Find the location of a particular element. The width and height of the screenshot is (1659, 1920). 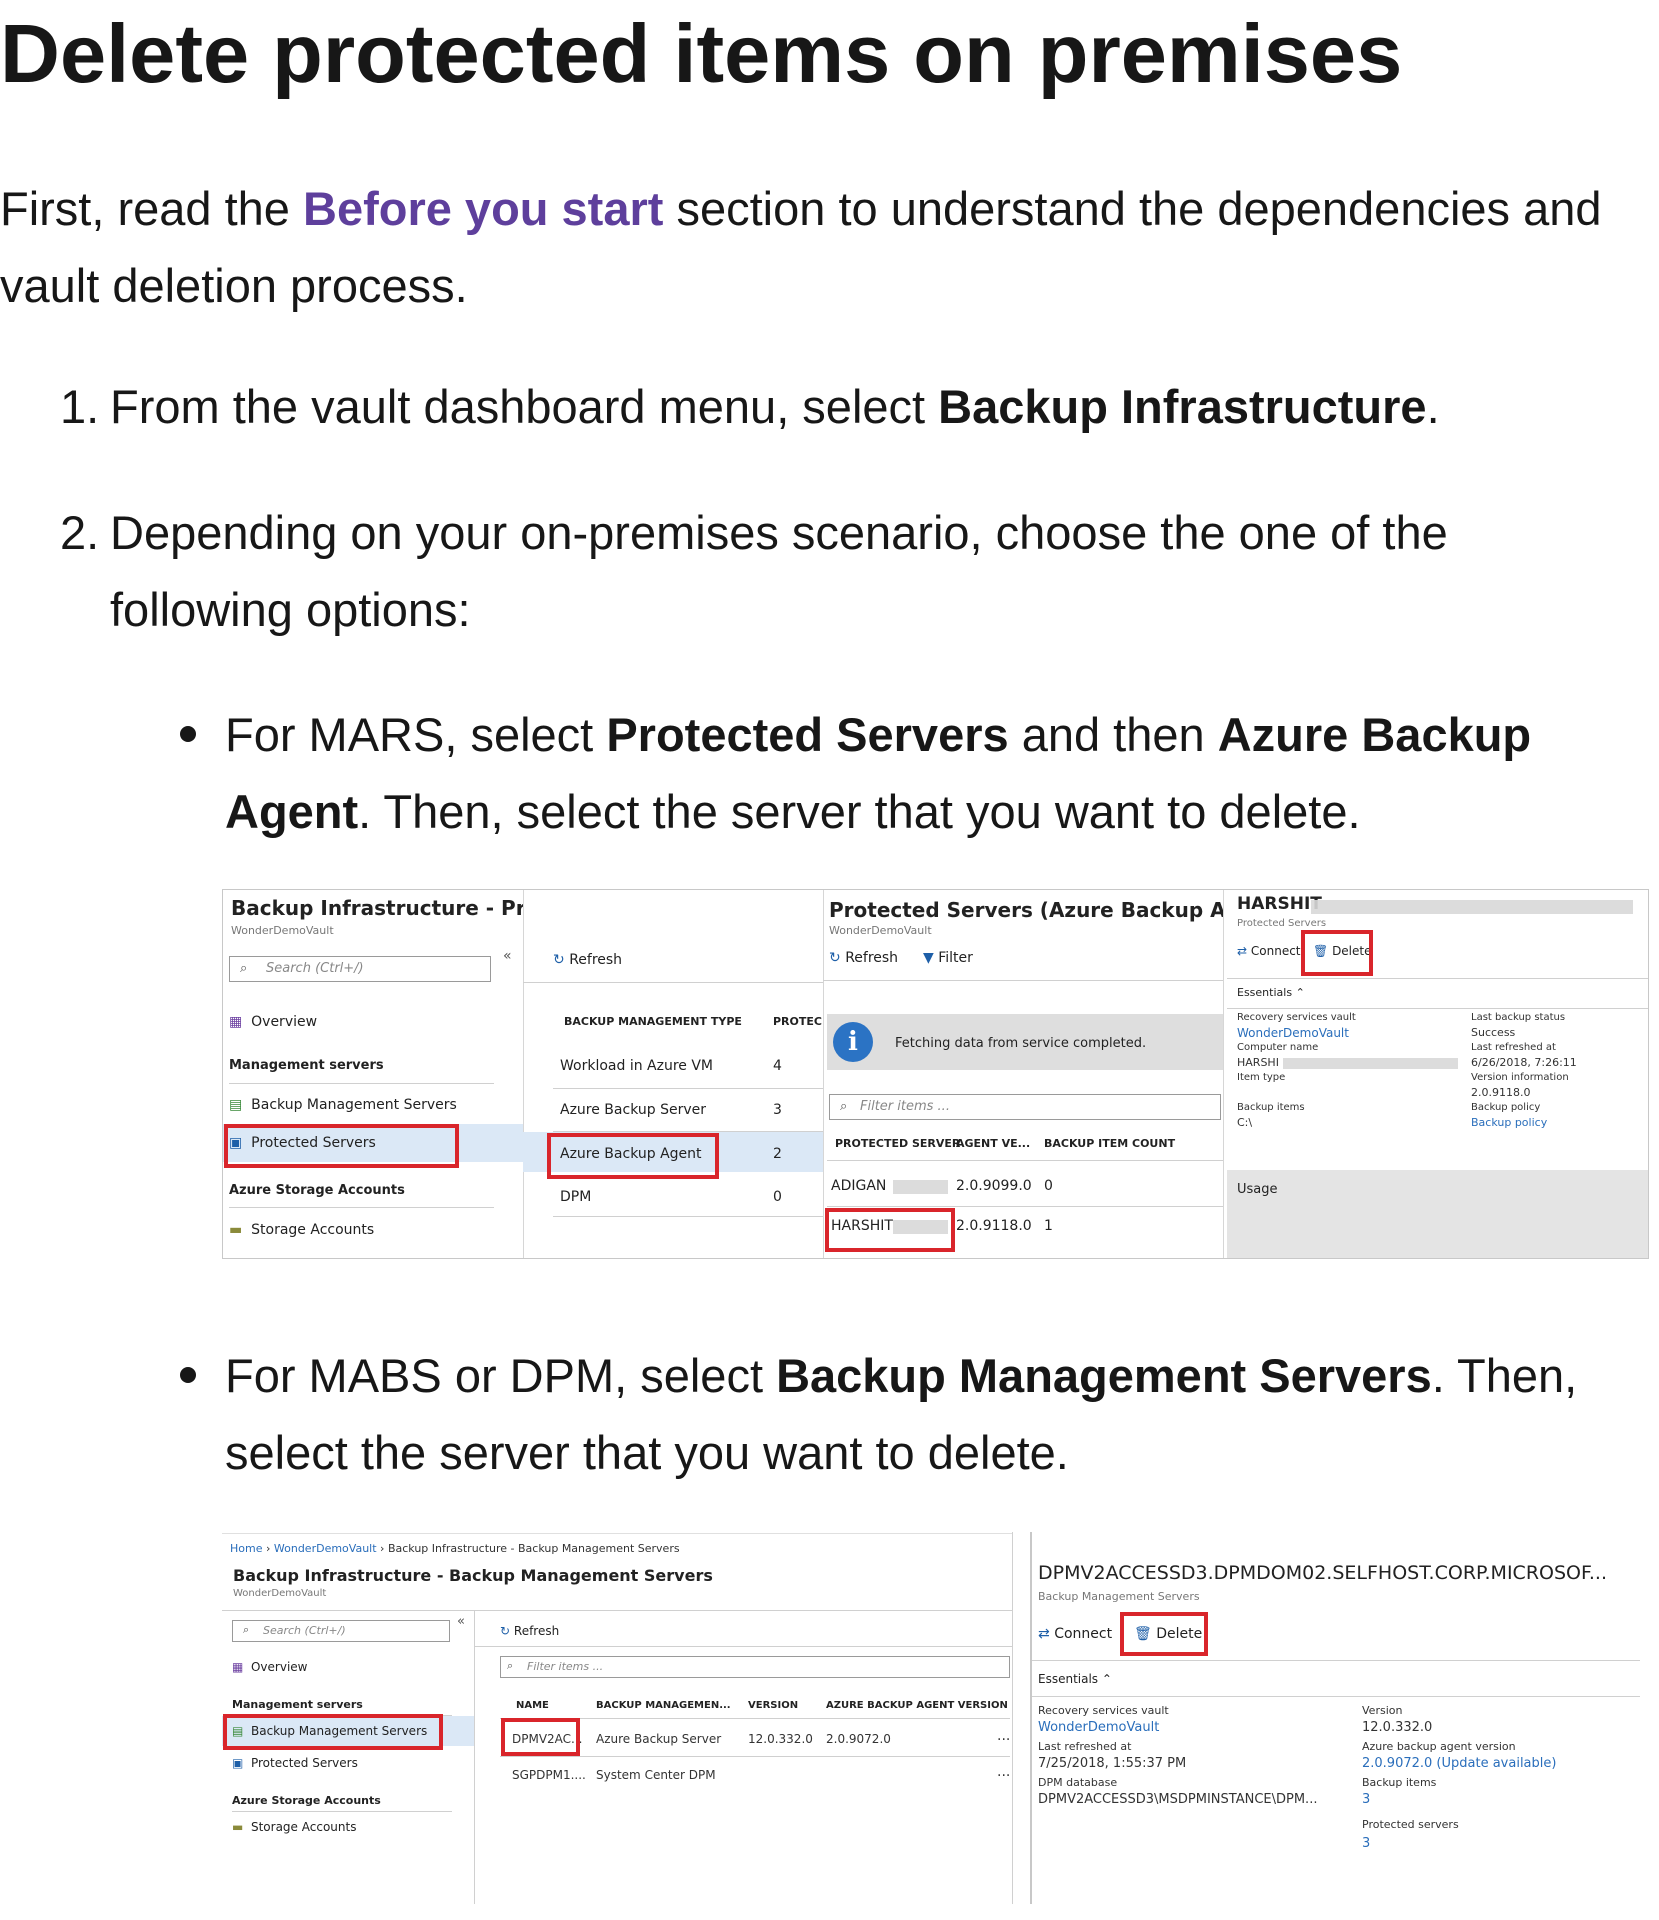

type-row-name: Azure Backup Server is located at coordinates (633, 1110).